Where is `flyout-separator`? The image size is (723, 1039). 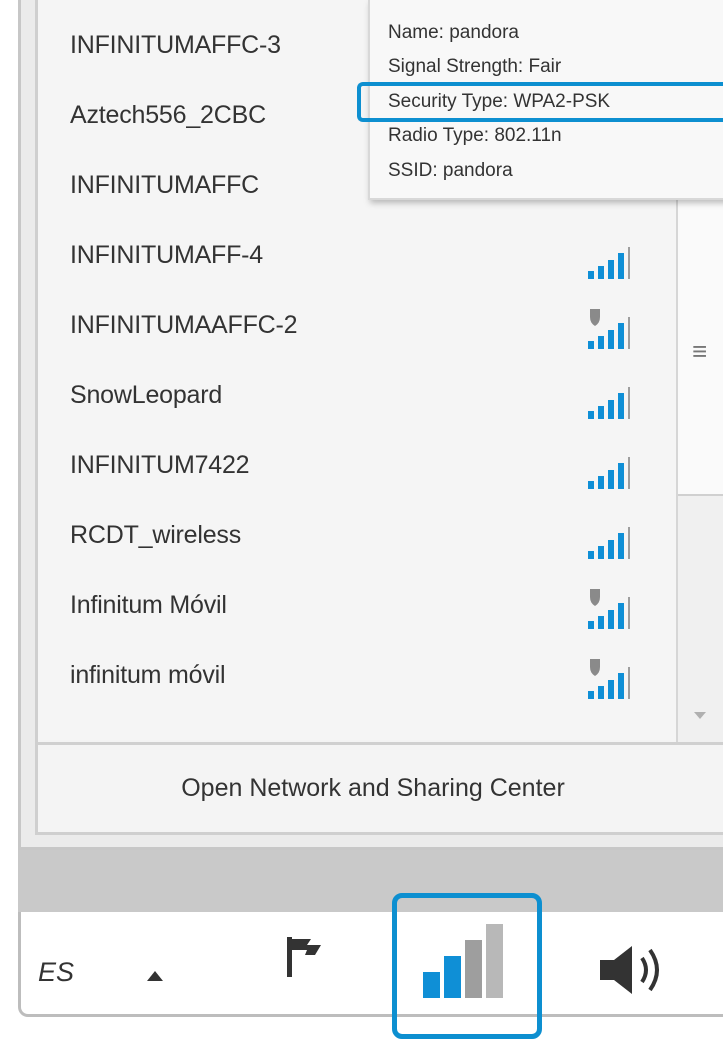
flyout-separator is located at coordinates (370, 881).